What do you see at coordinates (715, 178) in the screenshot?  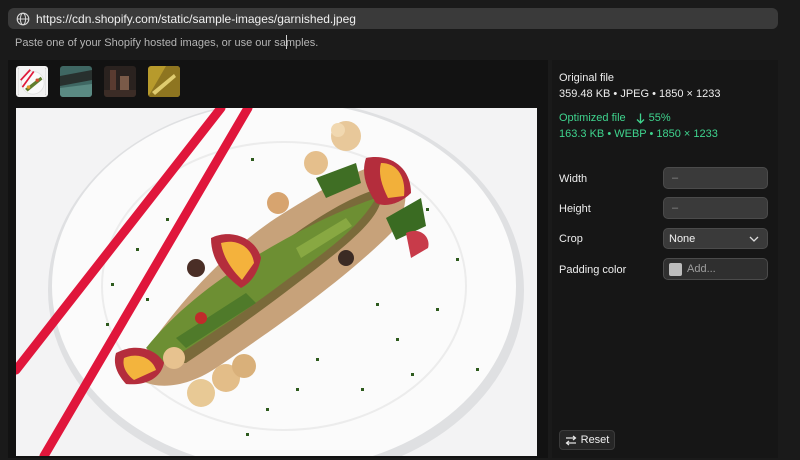 I see `width-input` at bounding box center [715, 178].